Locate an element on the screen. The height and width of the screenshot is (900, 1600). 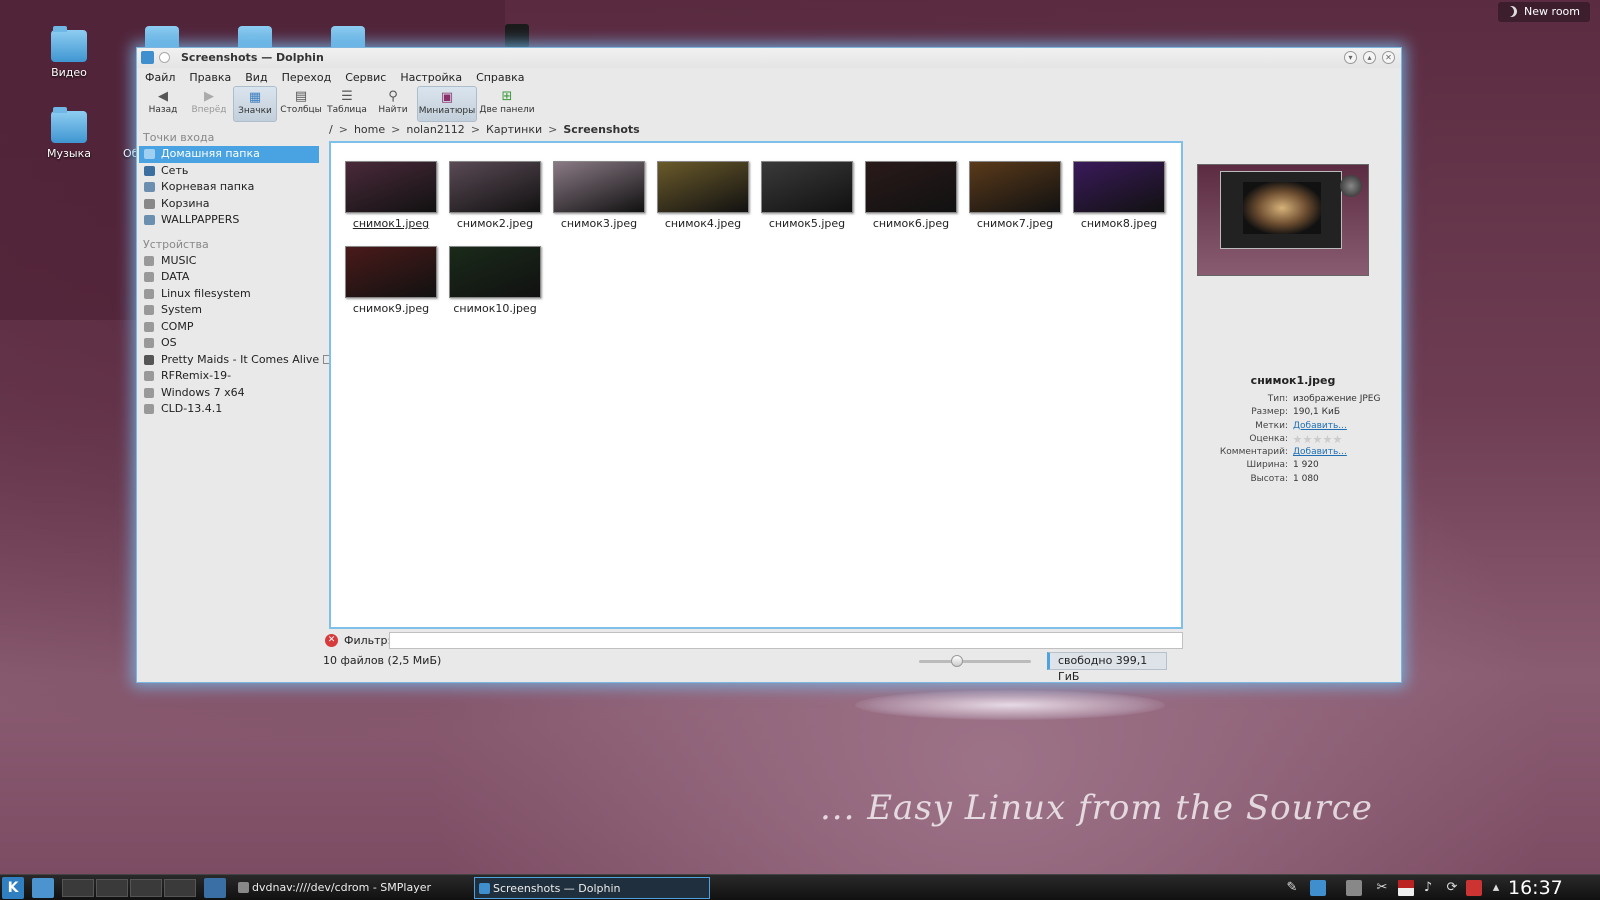
forward-button: ▶ Вперёд is located at coordinates (209, 104).